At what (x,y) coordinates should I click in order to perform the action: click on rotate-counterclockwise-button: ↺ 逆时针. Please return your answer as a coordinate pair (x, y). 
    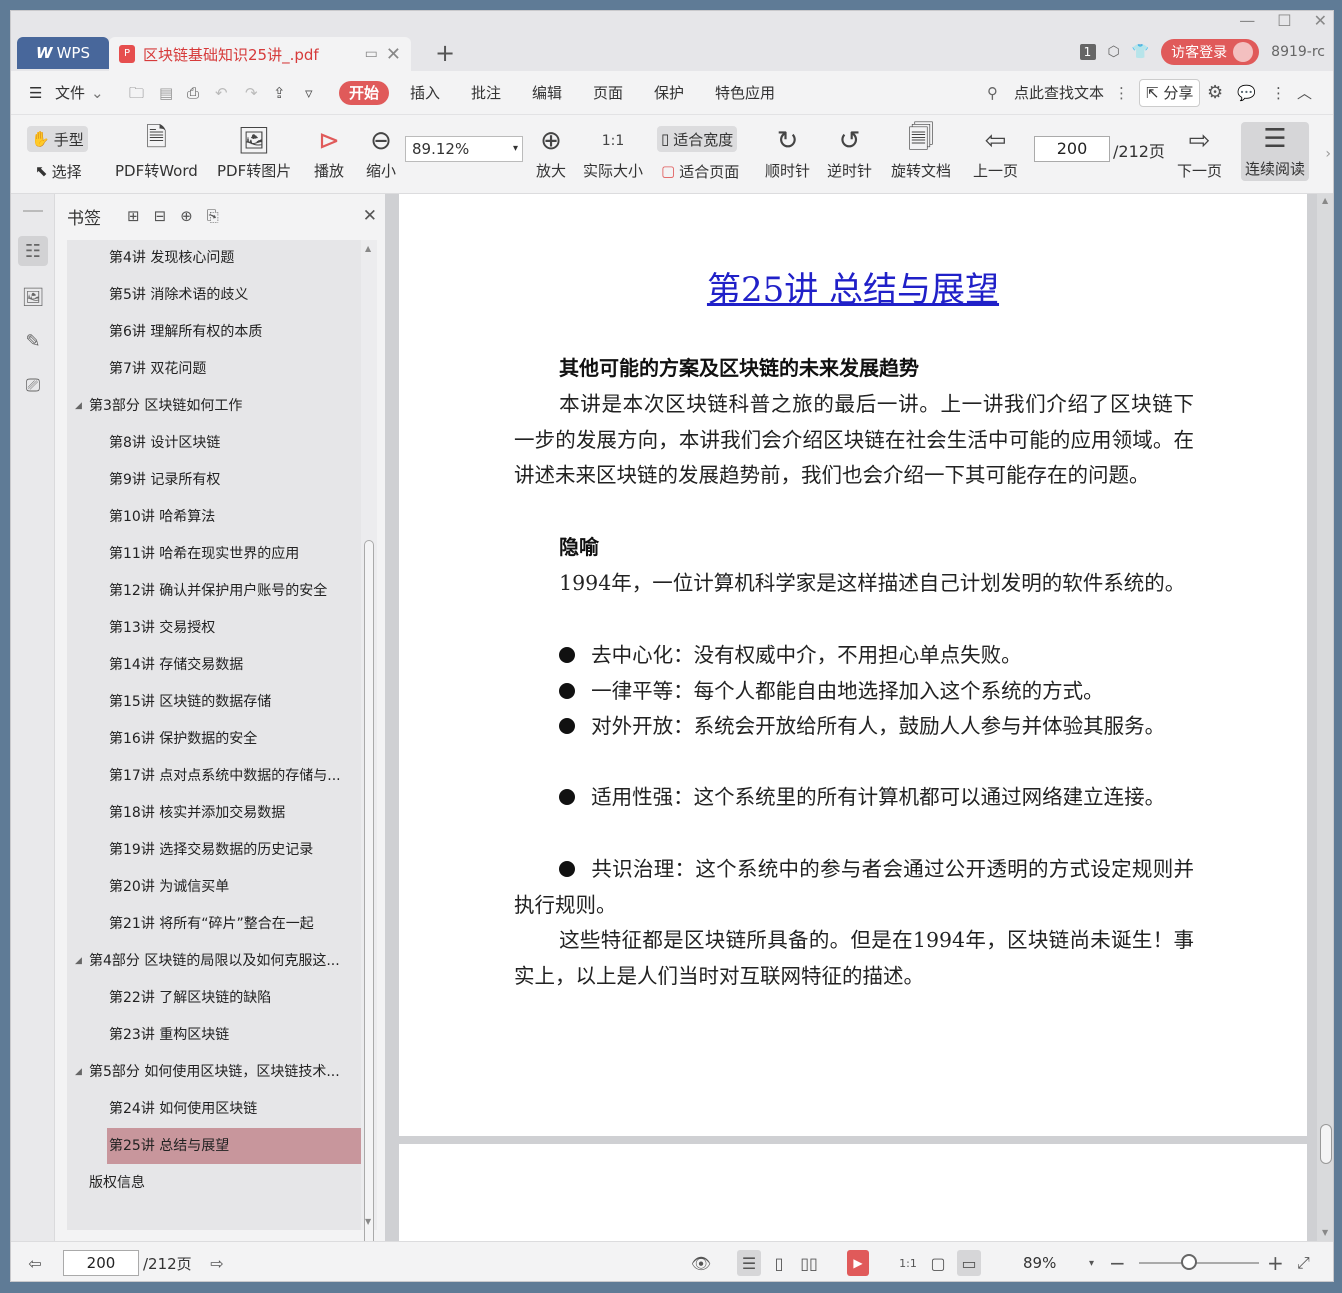
    Looking at the image, I should click on (849, 153).